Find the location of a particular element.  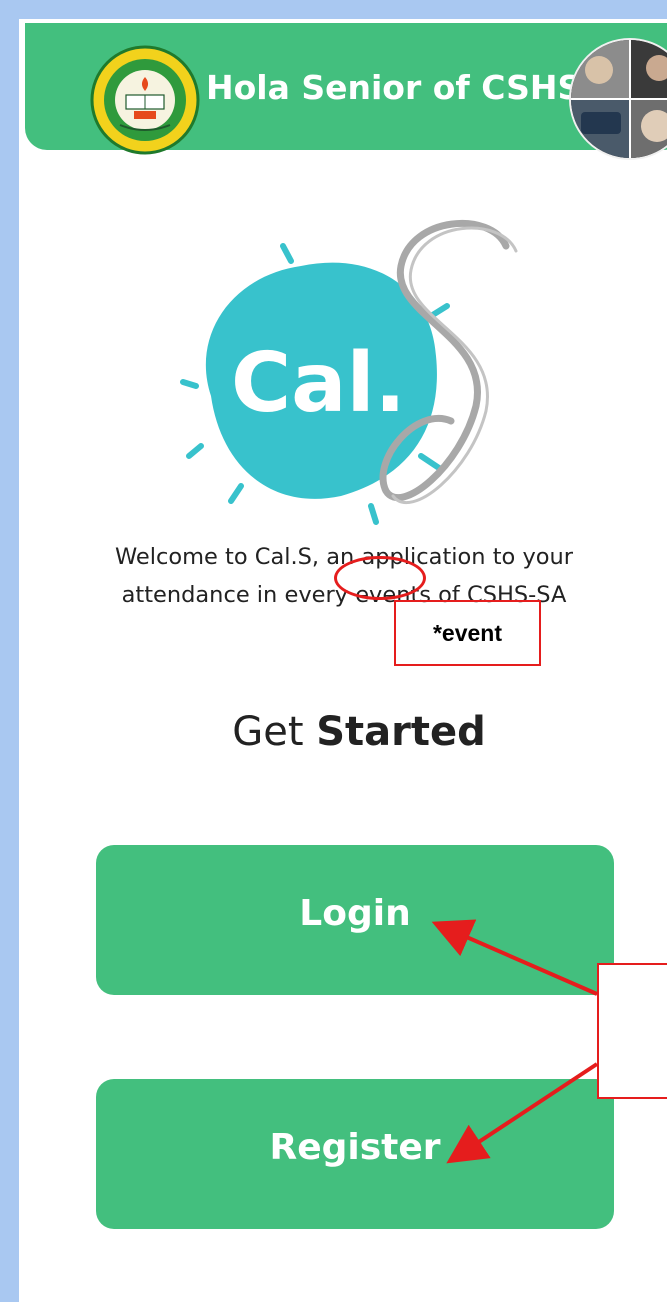

login-button: Login is located at coordinates (355, 920).